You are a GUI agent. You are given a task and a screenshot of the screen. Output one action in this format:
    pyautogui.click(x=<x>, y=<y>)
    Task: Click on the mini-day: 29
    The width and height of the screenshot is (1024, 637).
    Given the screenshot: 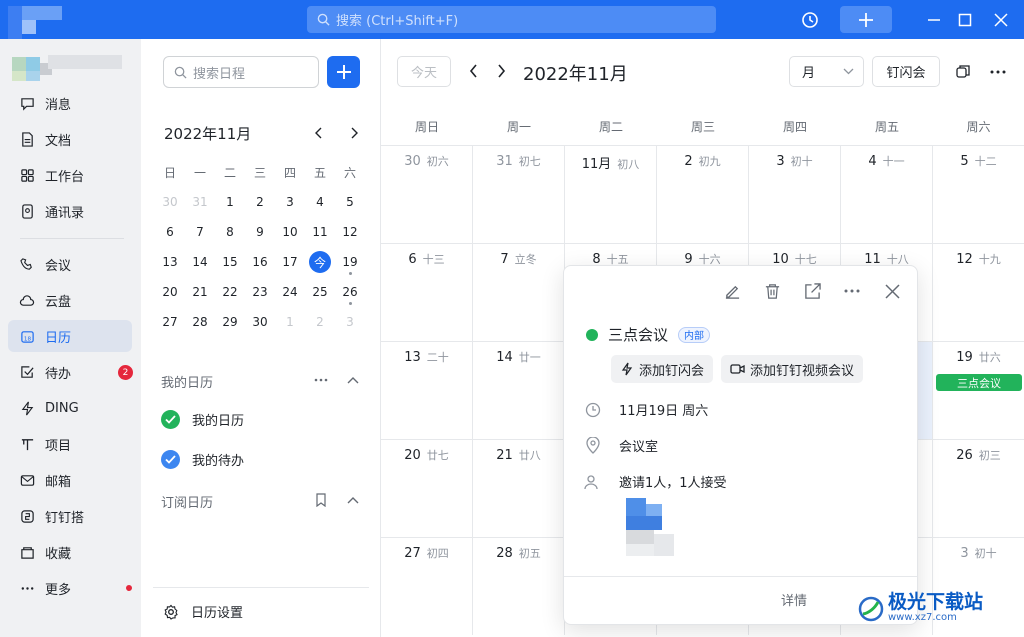 What is the action you would take?
    pyautogui.click(x=230, y=322)
    